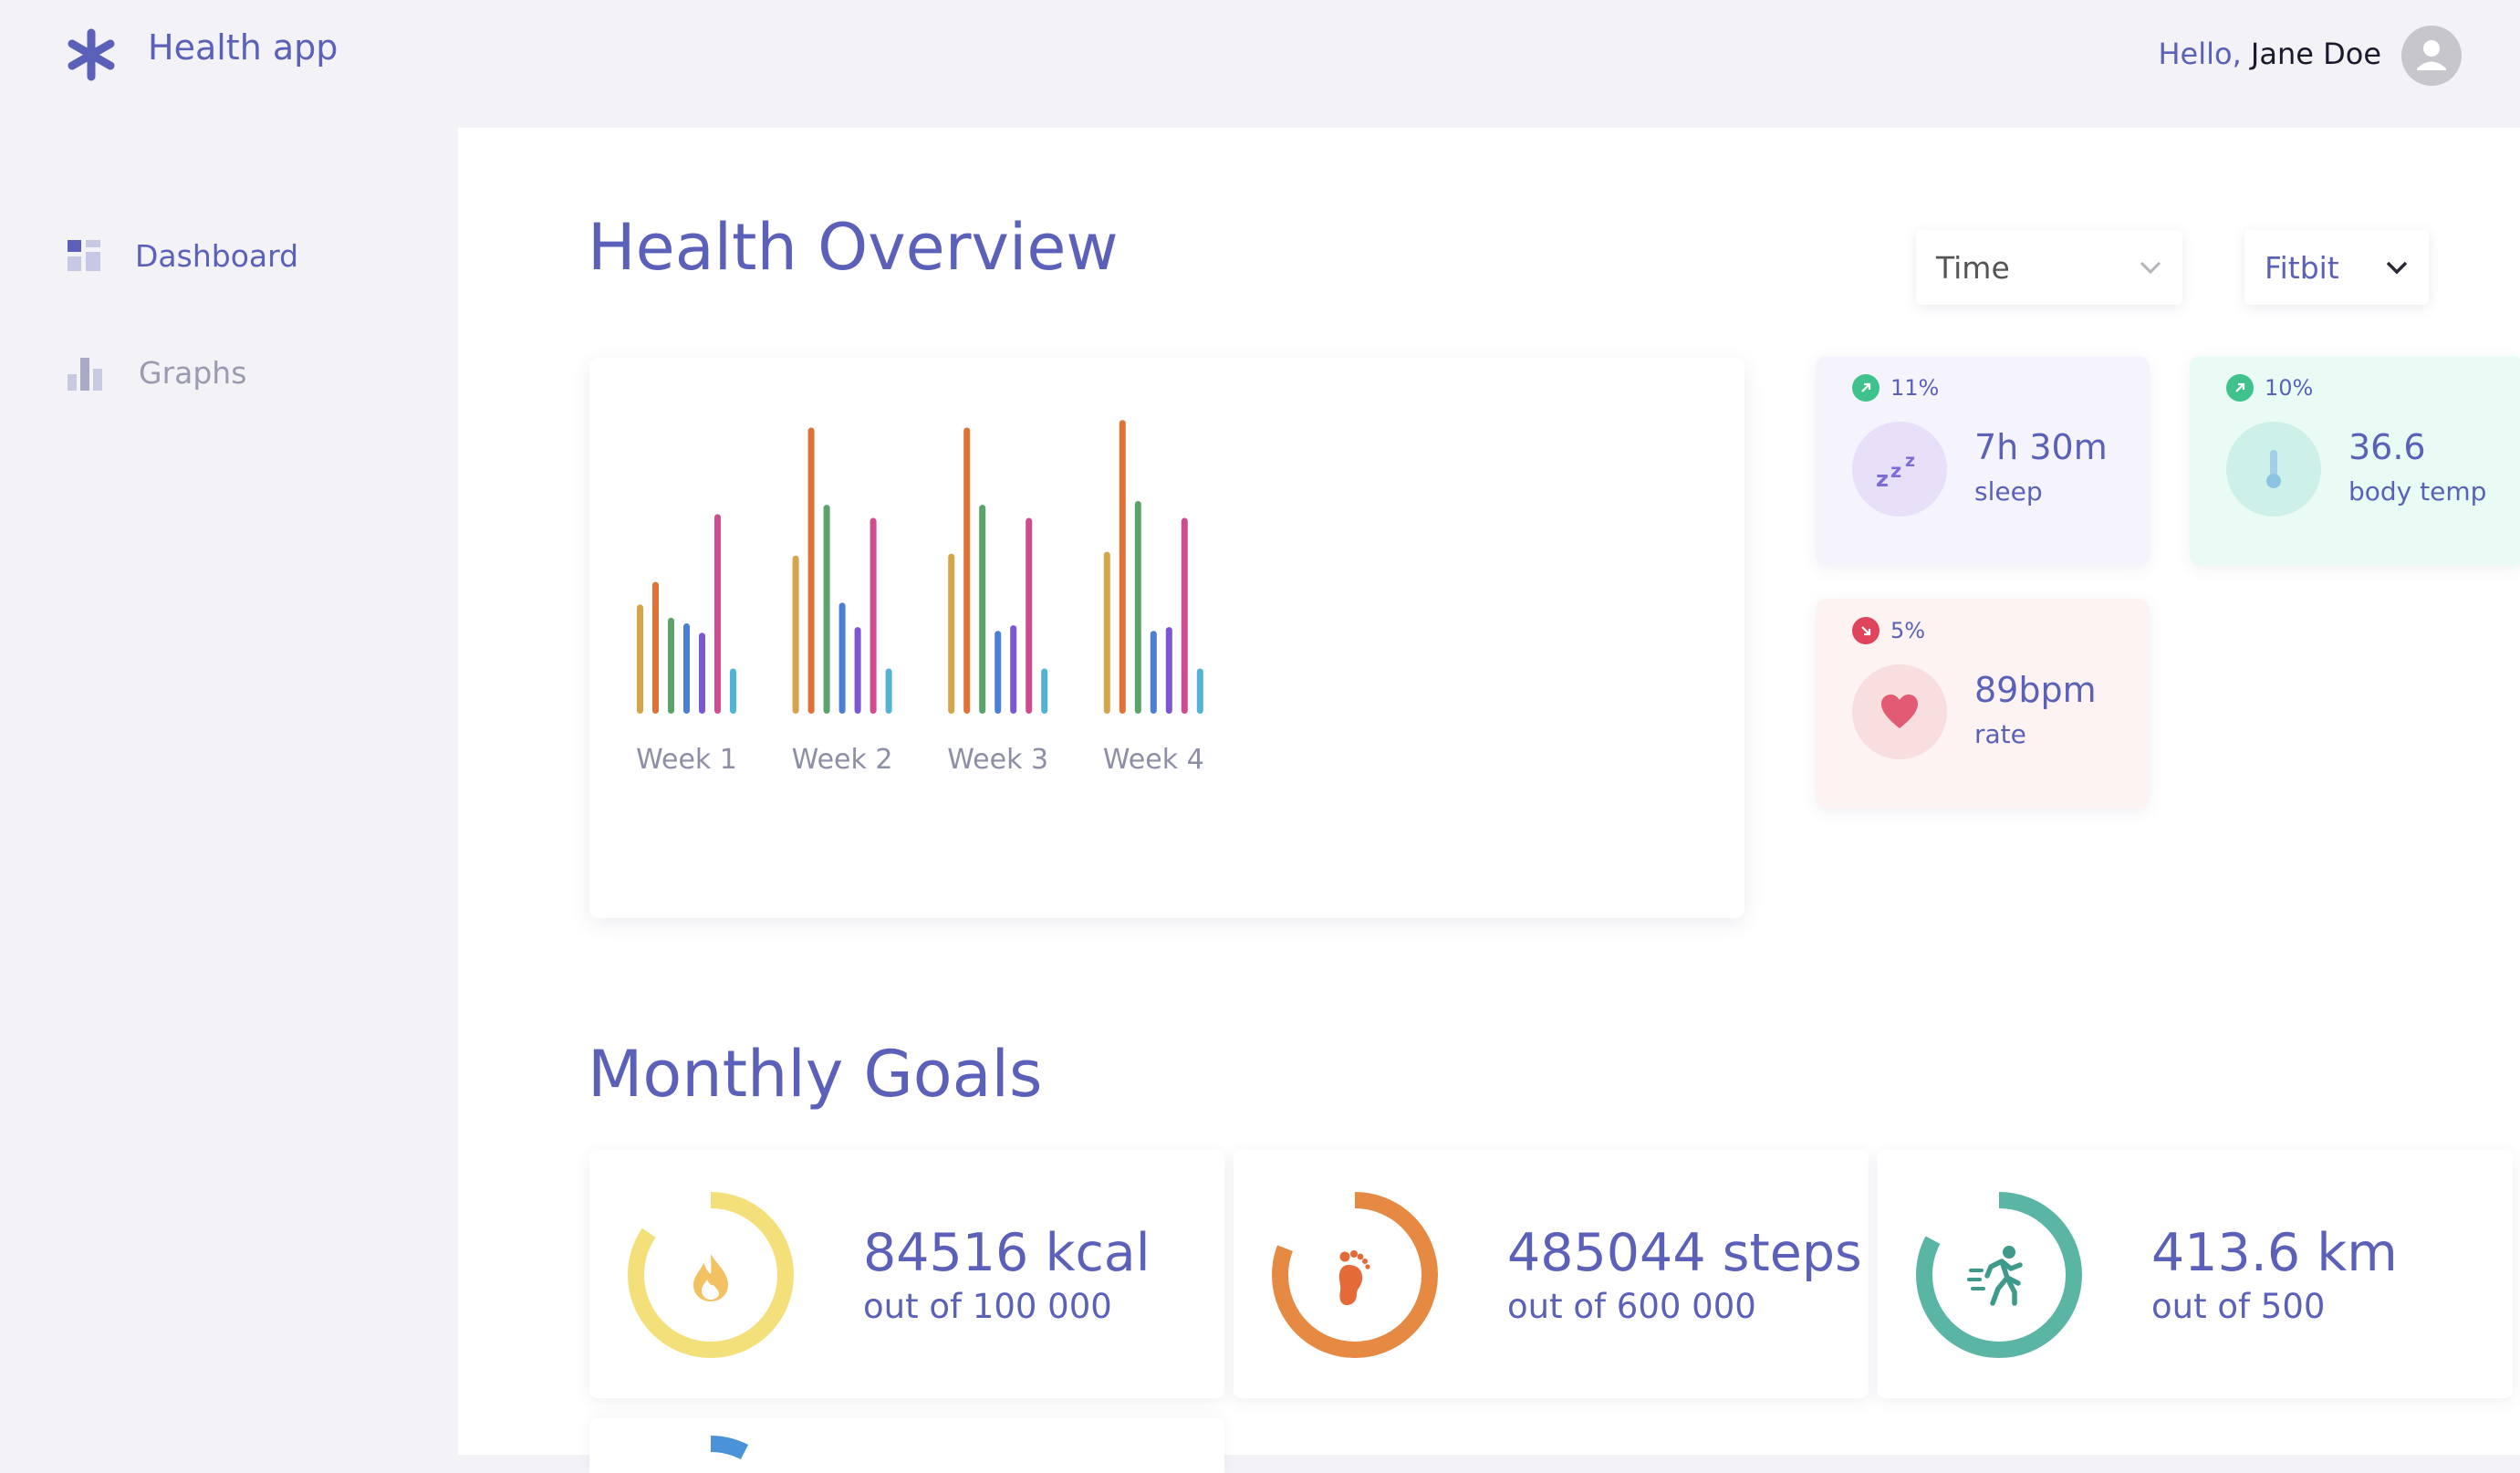 The width and height of the screenshot is (2520, 1473). Describe the element at coordinates (710, 1278) in the screenshot. I see `flame-icon` at that location.